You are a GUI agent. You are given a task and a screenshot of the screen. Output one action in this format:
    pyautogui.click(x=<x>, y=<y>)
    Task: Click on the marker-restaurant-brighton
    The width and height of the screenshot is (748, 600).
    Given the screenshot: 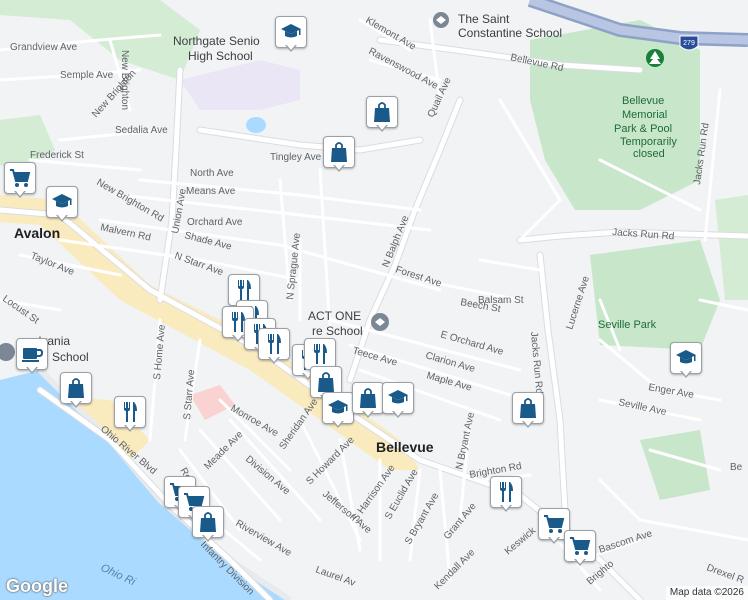 What is the action you would take?
    pyautogui.click(x=506, y=494)
    